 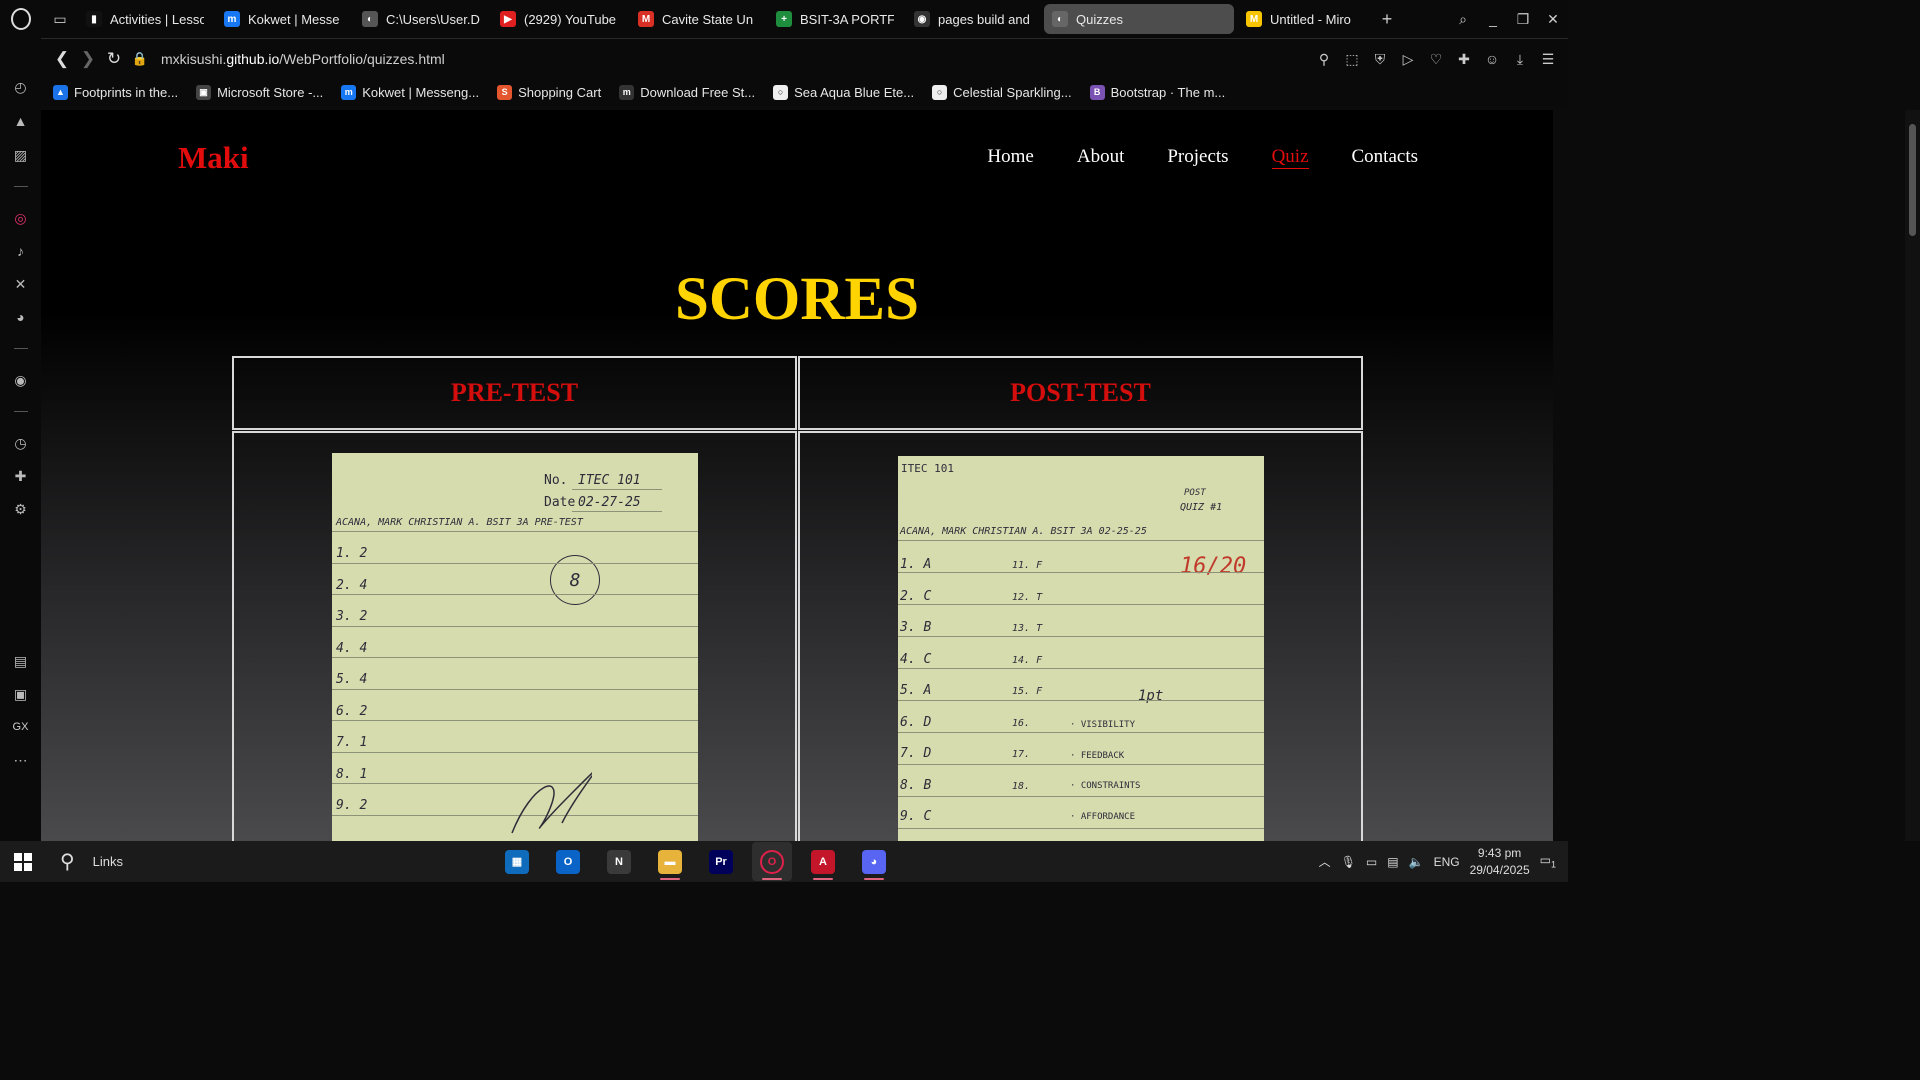 What do you see at coordinates (21, 380) in the screenshot?
I see `spotify-icon: ◉` at bounding box center [21, 380].